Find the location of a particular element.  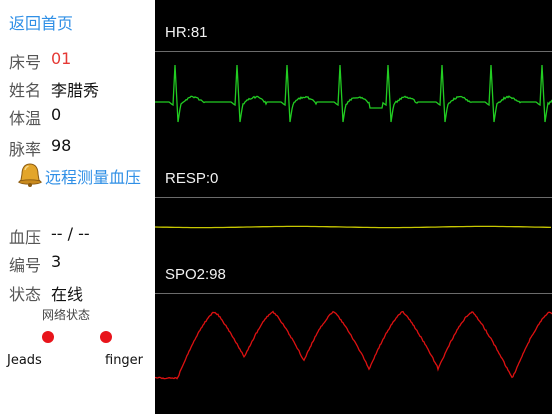

bed-label: 床号 is located at coordinates (25, 61).